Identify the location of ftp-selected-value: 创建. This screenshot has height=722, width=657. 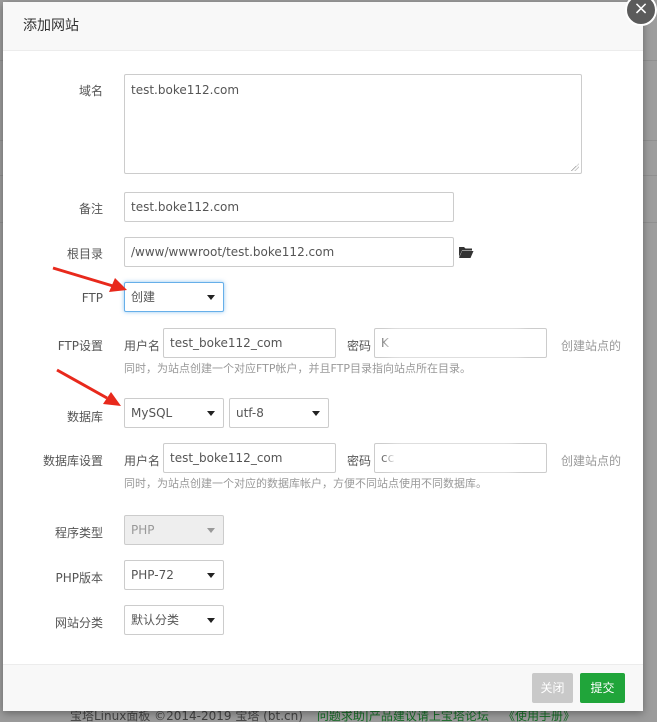
(143, 297).